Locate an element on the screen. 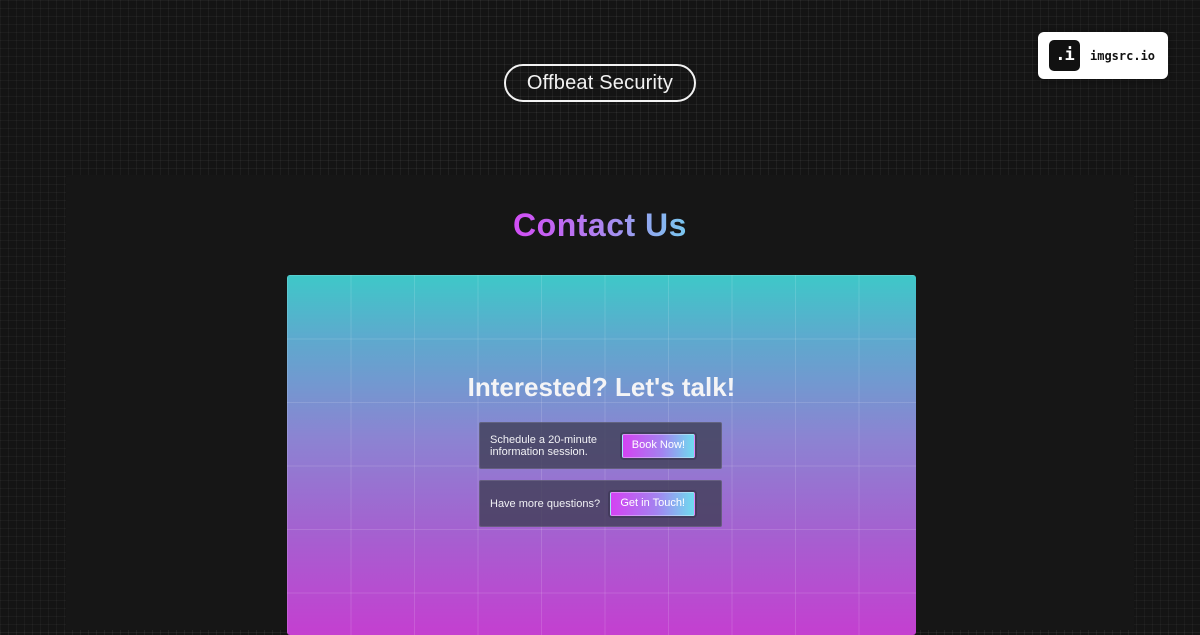 The image size is (1200, 635). questions-card-text: Have more questions? is located at coordinates (545, 503).